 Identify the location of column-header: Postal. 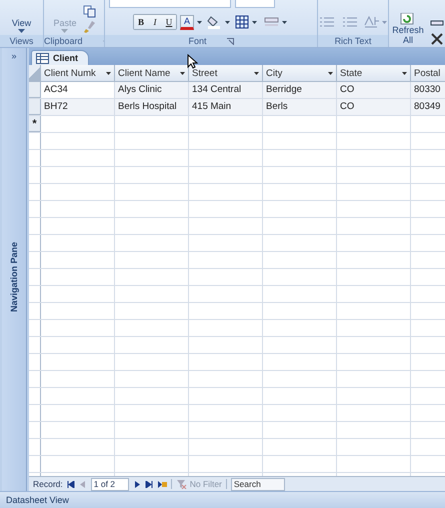
(428, 73).